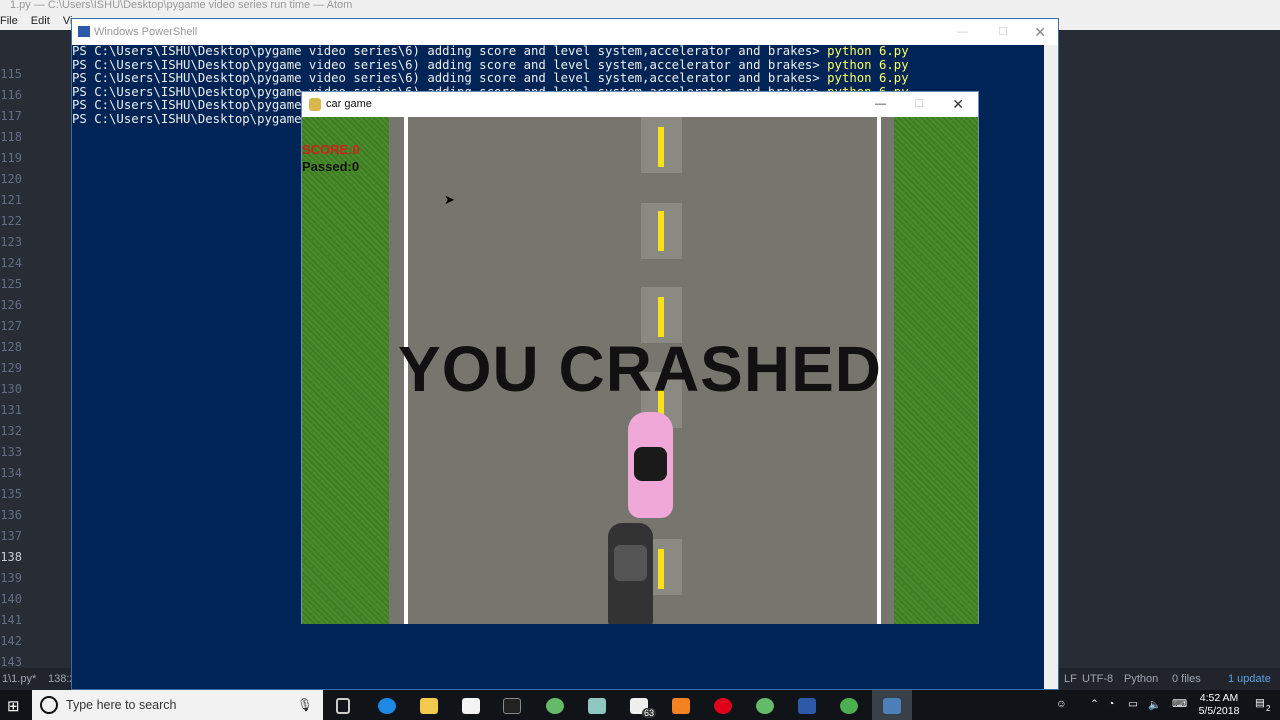 This screenshot has height=720, width=1280. What do you see at coordinates (597, 706) in the screenshot?
I see `notepad-icon` at bounding box center [597, 706].